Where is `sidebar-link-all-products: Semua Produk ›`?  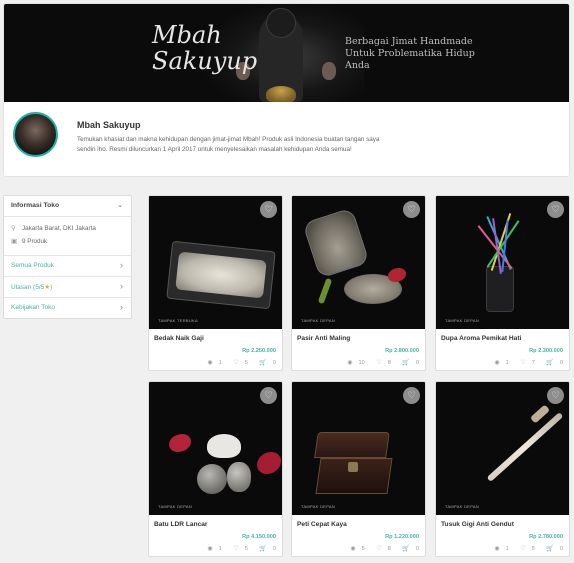 sidebar-link-all-products: Semua Produk › is located at coordinates (67, 265).